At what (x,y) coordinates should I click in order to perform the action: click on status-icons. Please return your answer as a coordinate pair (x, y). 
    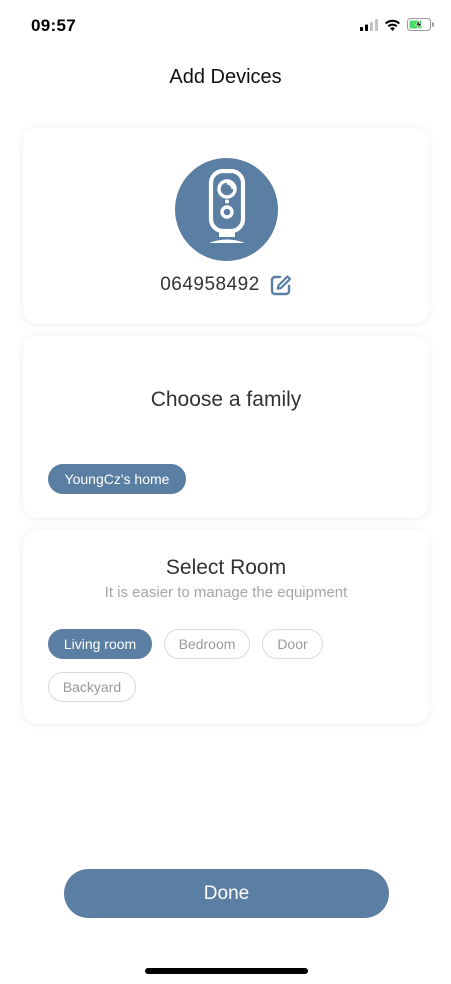
    Looking at the image, I should click on (397, 27).